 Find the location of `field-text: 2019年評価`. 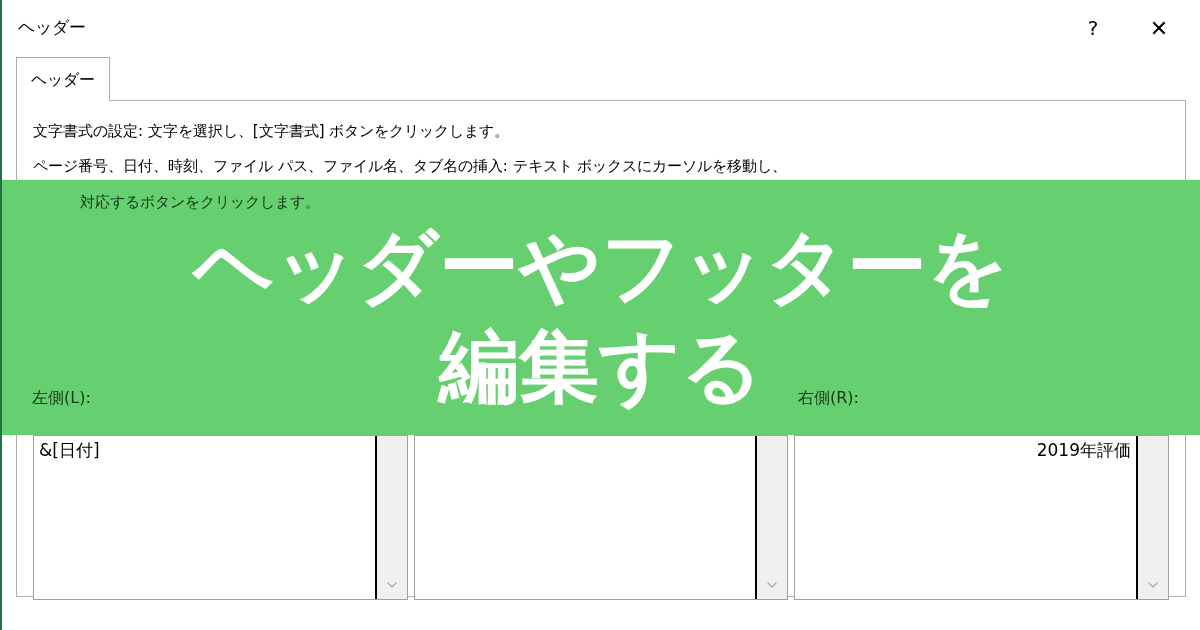

field-text: 2019年評価 is located at coordinates (1083, 450).